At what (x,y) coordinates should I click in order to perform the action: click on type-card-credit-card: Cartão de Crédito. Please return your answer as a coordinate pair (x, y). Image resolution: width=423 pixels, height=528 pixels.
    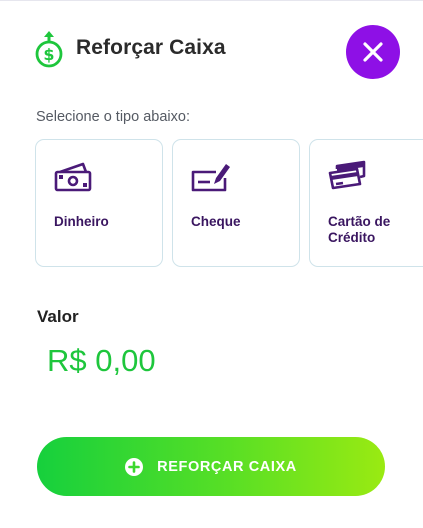
    Looking at the image, I should click on (366, 203).